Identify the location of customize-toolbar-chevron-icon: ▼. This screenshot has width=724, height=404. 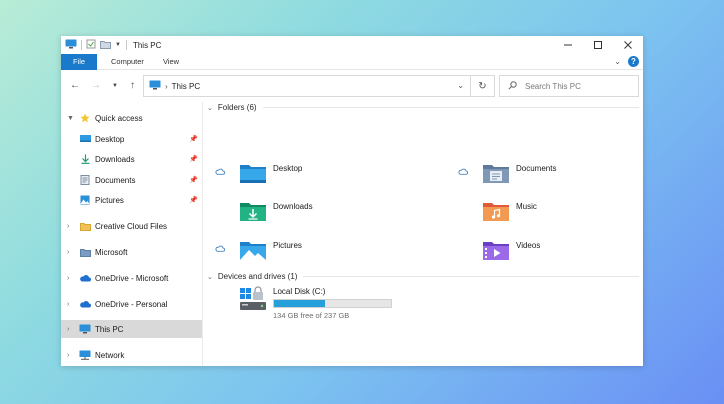
(118, 45).